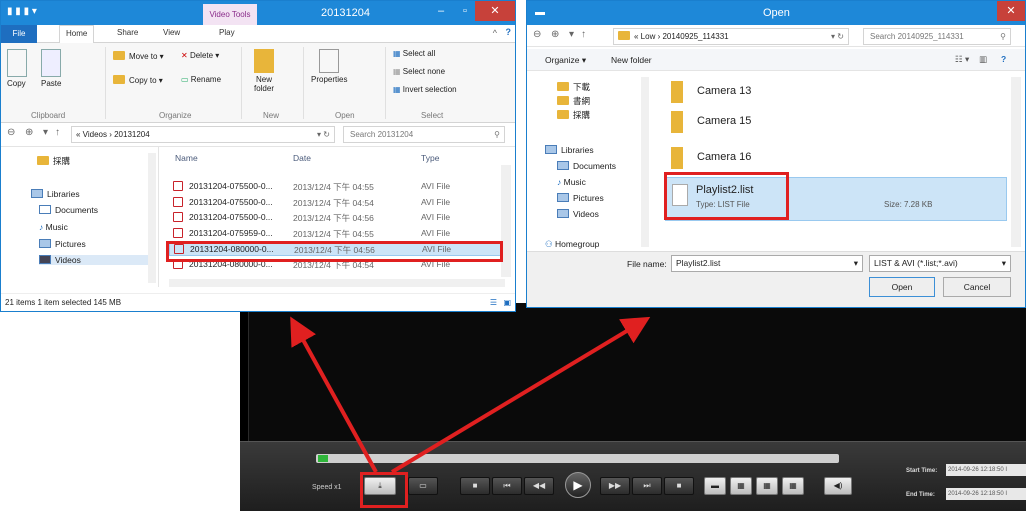 Image resolution: width=1026 pixels, height=511 pixels. I want to click on annotation-arrows, so click(470, 395).